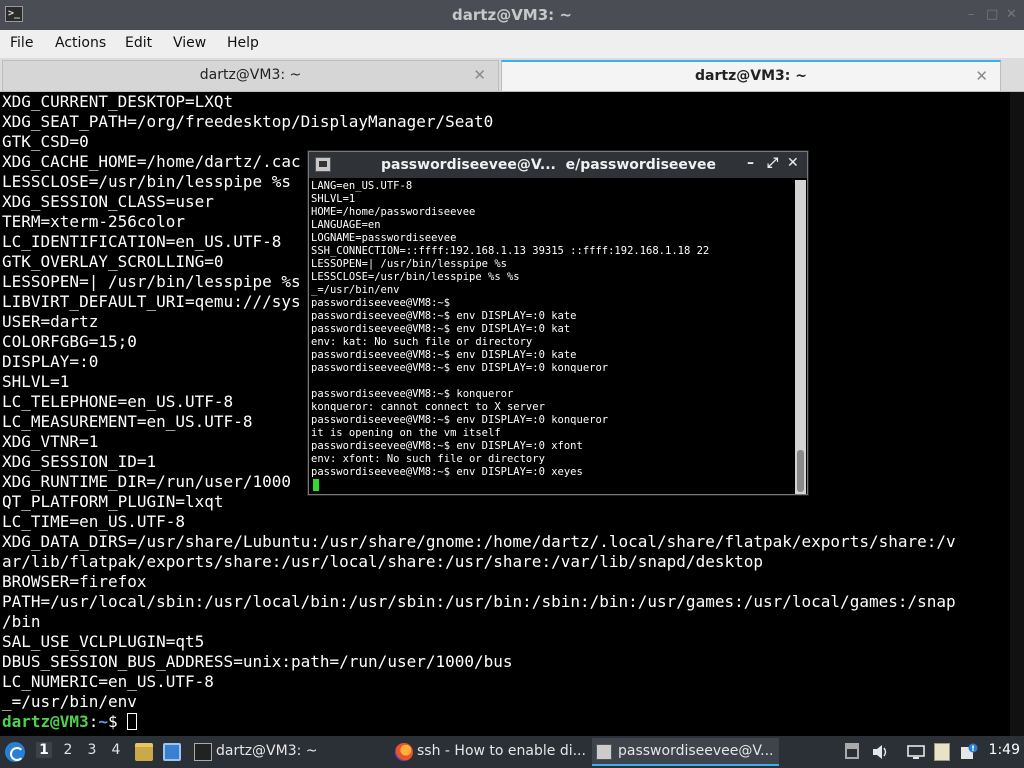  What do you see at coordinates (132, 721) in the screenshot?
I see `text-cursor` at bounding box center [132, 721].